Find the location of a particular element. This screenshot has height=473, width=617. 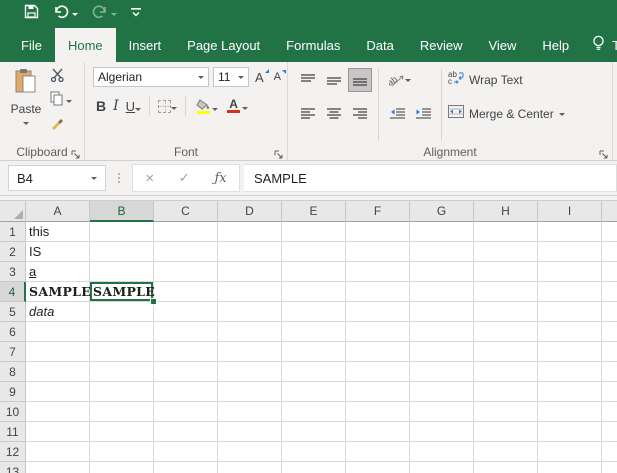

cell-I13 is located at coordinates (570, 467).